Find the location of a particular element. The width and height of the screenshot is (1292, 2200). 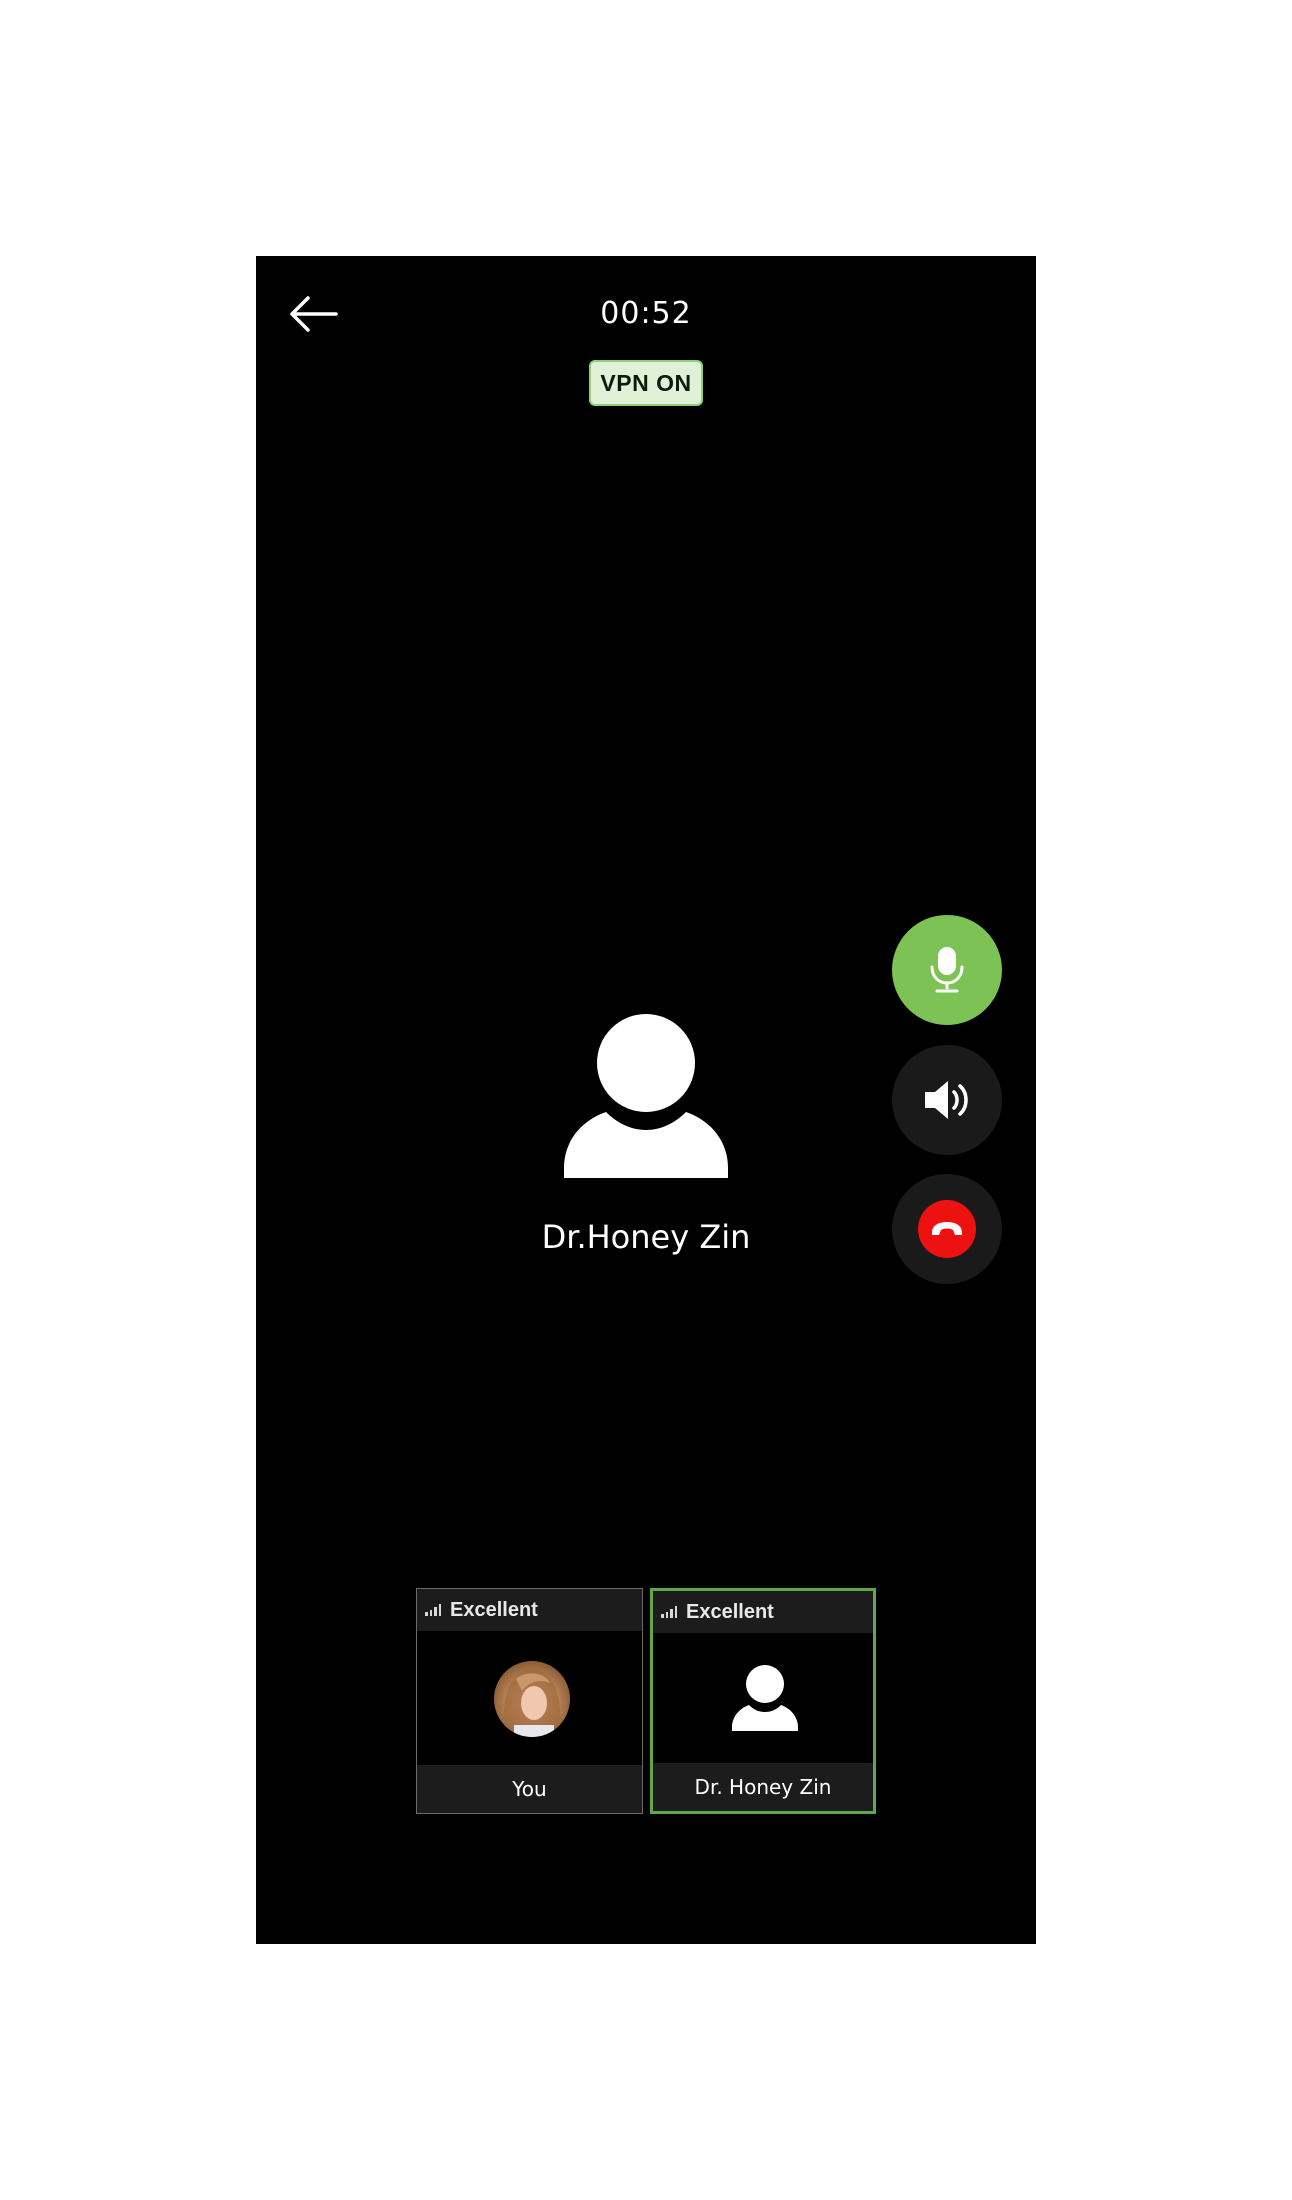

participant-tile-doctor: Excellent Dr. Honey Zin is located at coordinates (763, 1701).